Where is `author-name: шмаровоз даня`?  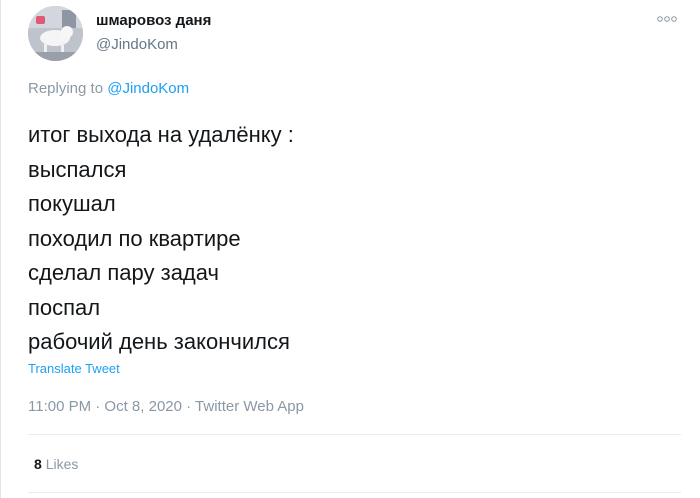
author-name: шмаровоз даня is located at coordinates (153, 20).